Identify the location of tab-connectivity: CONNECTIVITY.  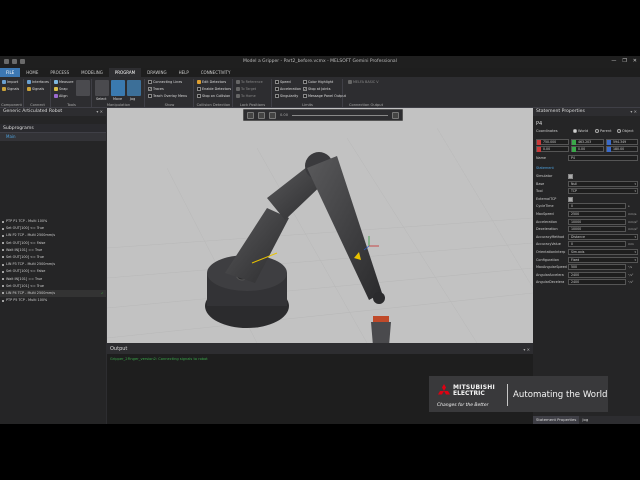
(216, 72).